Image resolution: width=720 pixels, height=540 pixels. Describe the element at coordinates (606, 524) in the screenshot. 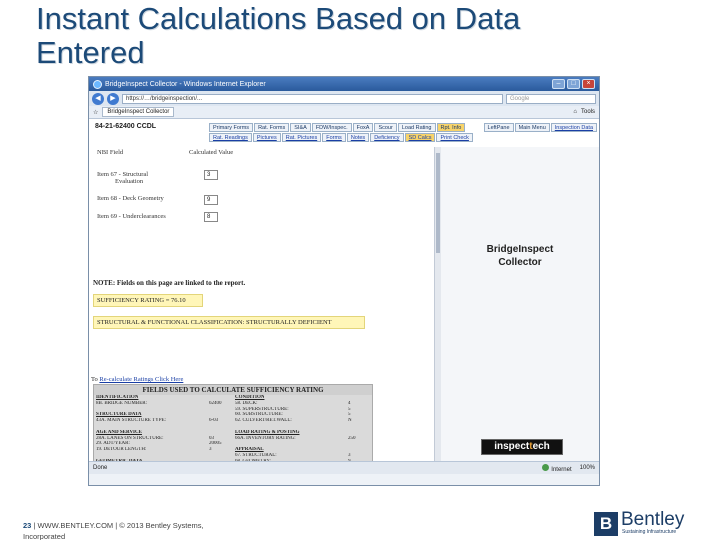

I see `bentley-mark-icon: B` at that location.